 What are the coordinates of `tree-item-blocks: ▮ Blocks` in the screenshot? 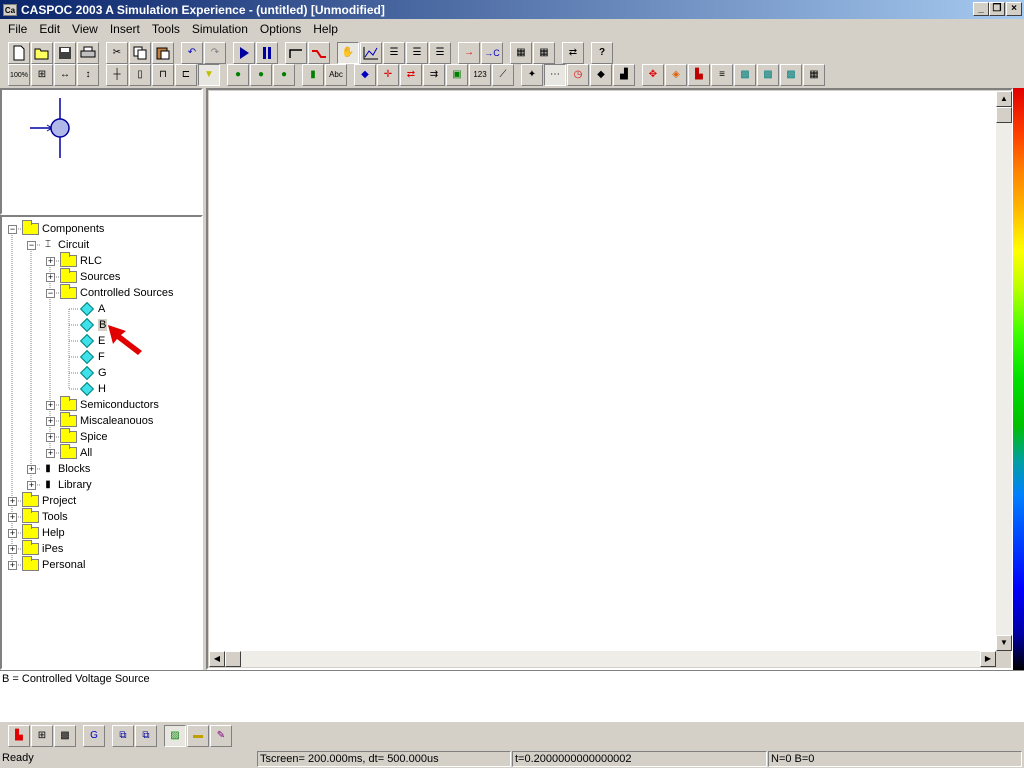 It's located at (65, 469).